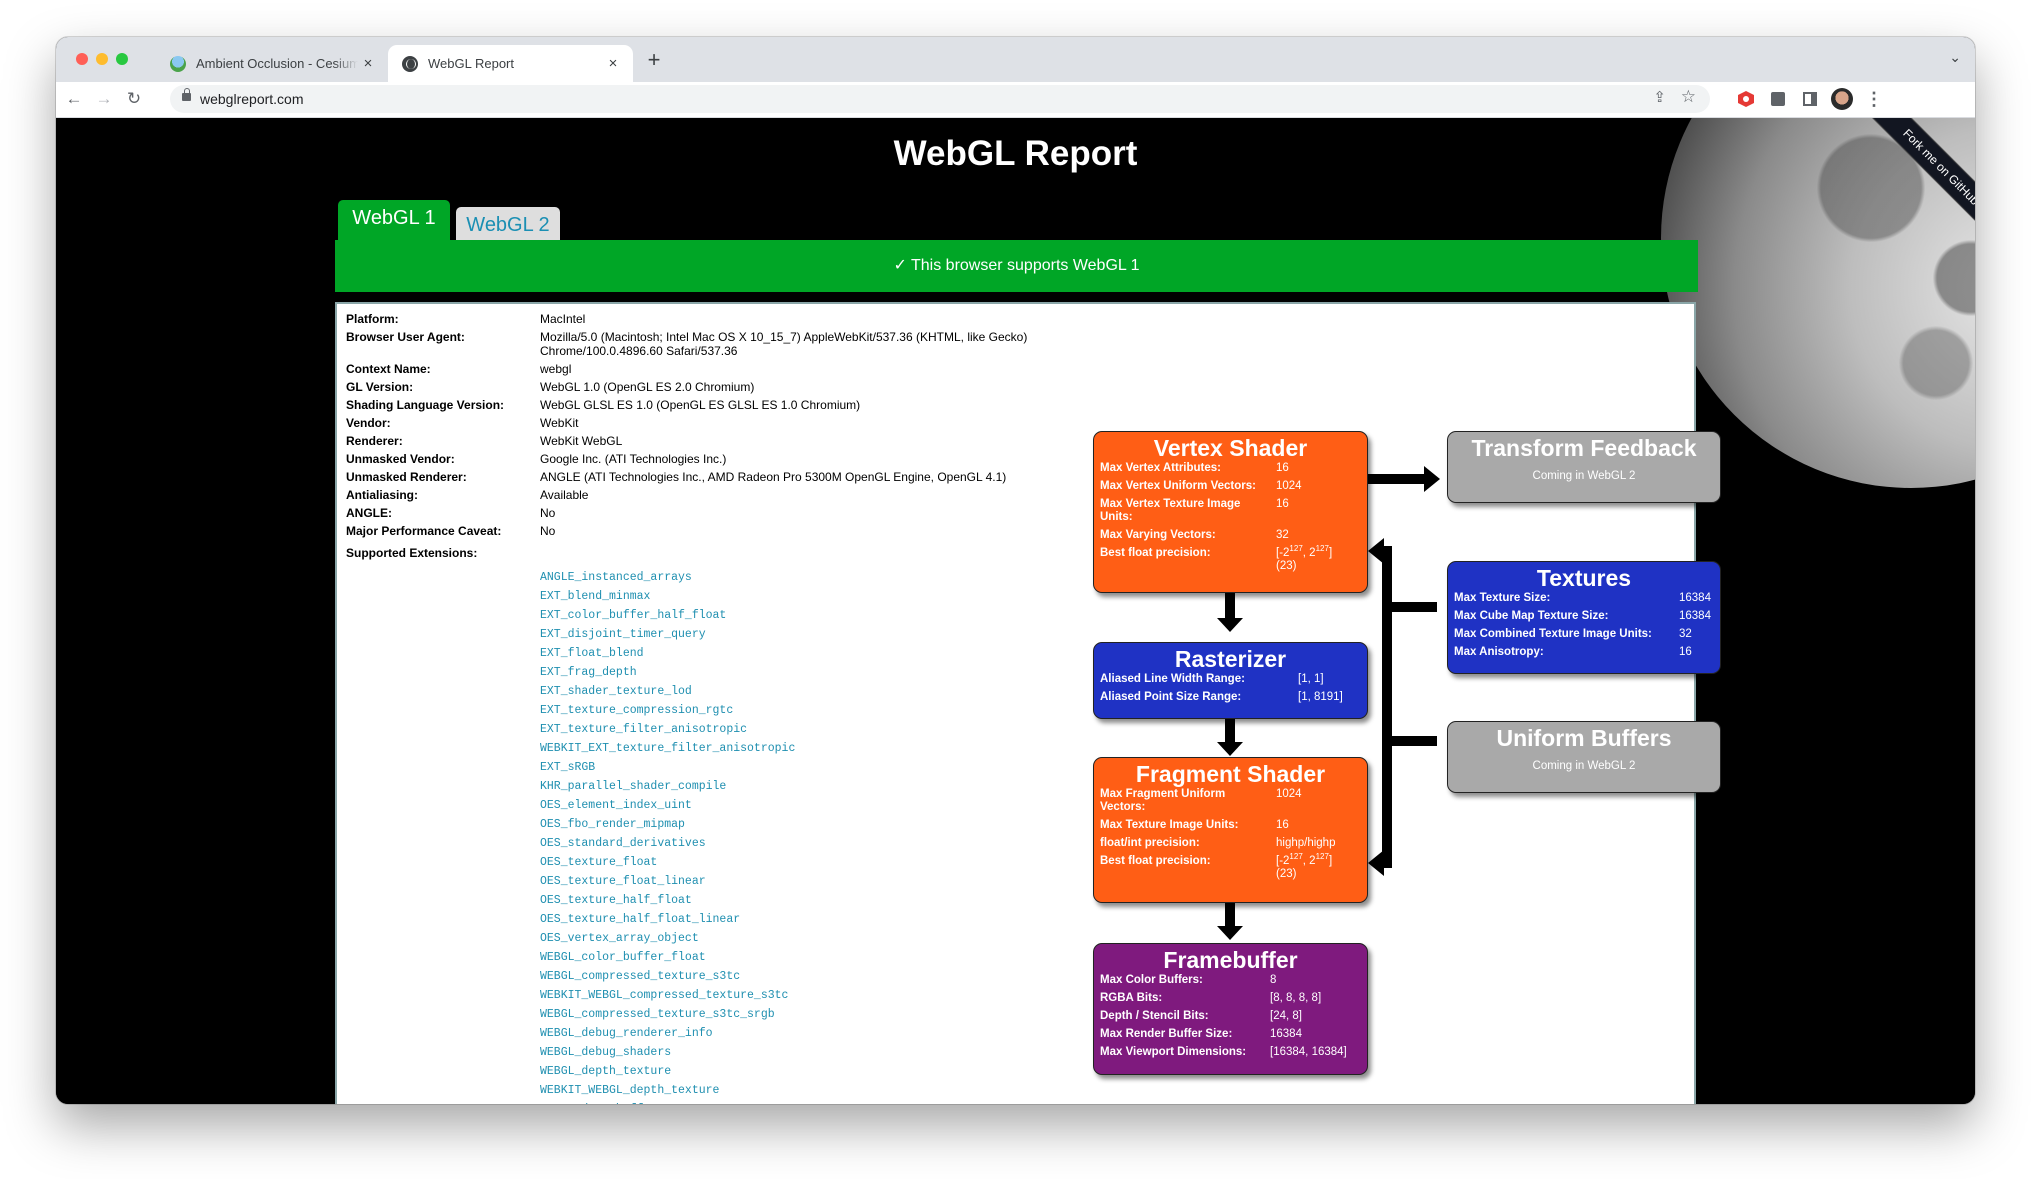 The image size is (2032, 1179). What do you see at coordinates (556, 369) in the screenshot?
I see `info-value: webgl` at bounding box center [556, 369].